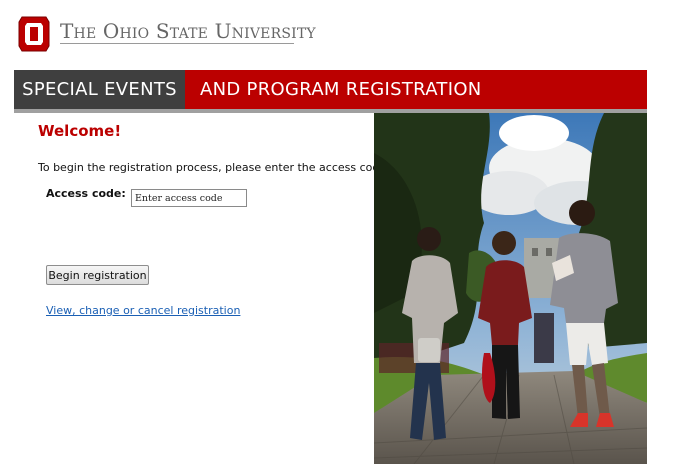  I want to click on banner-program-registration: AND PROGRAM REGISTRATION, so click(416, 89).